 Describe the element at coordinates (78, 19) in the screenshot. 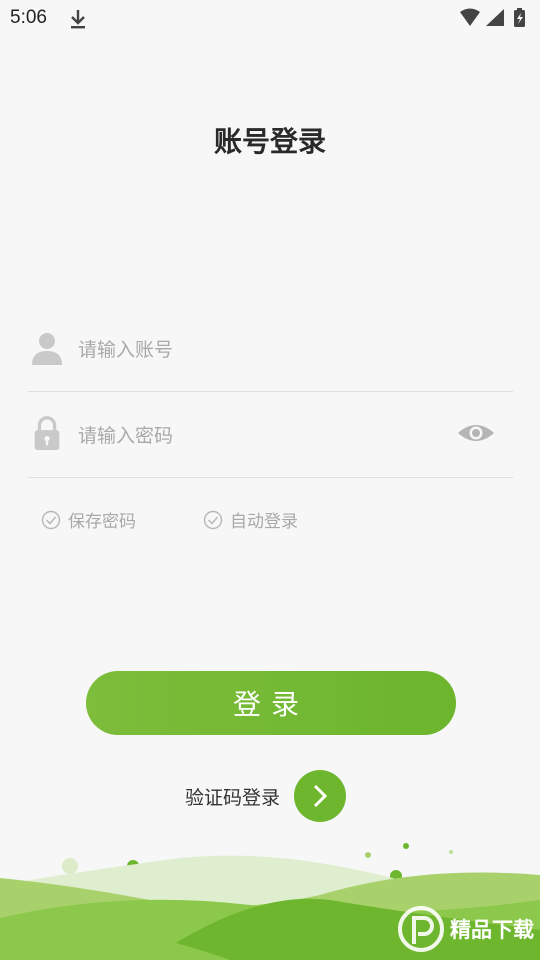

I see `download-icon` at that location.